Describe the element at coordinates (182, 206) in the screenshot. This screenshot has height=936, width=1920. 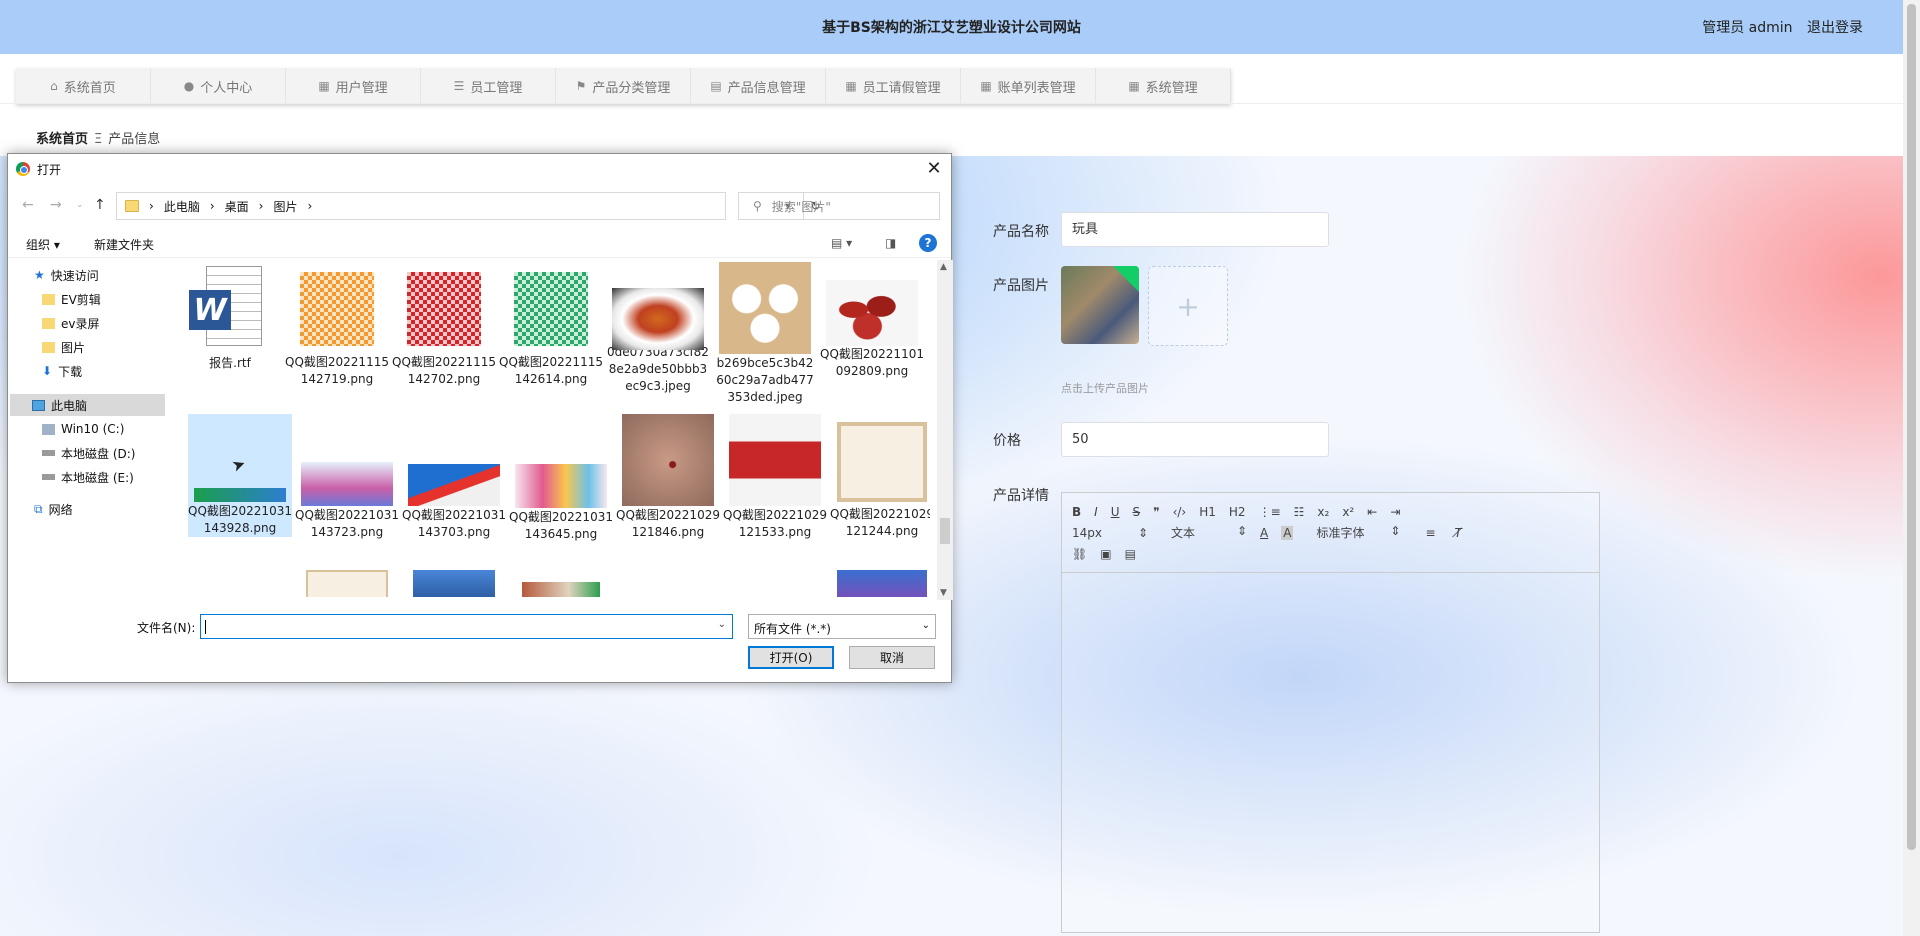
I see `path-segment: 此电脑` at that location.